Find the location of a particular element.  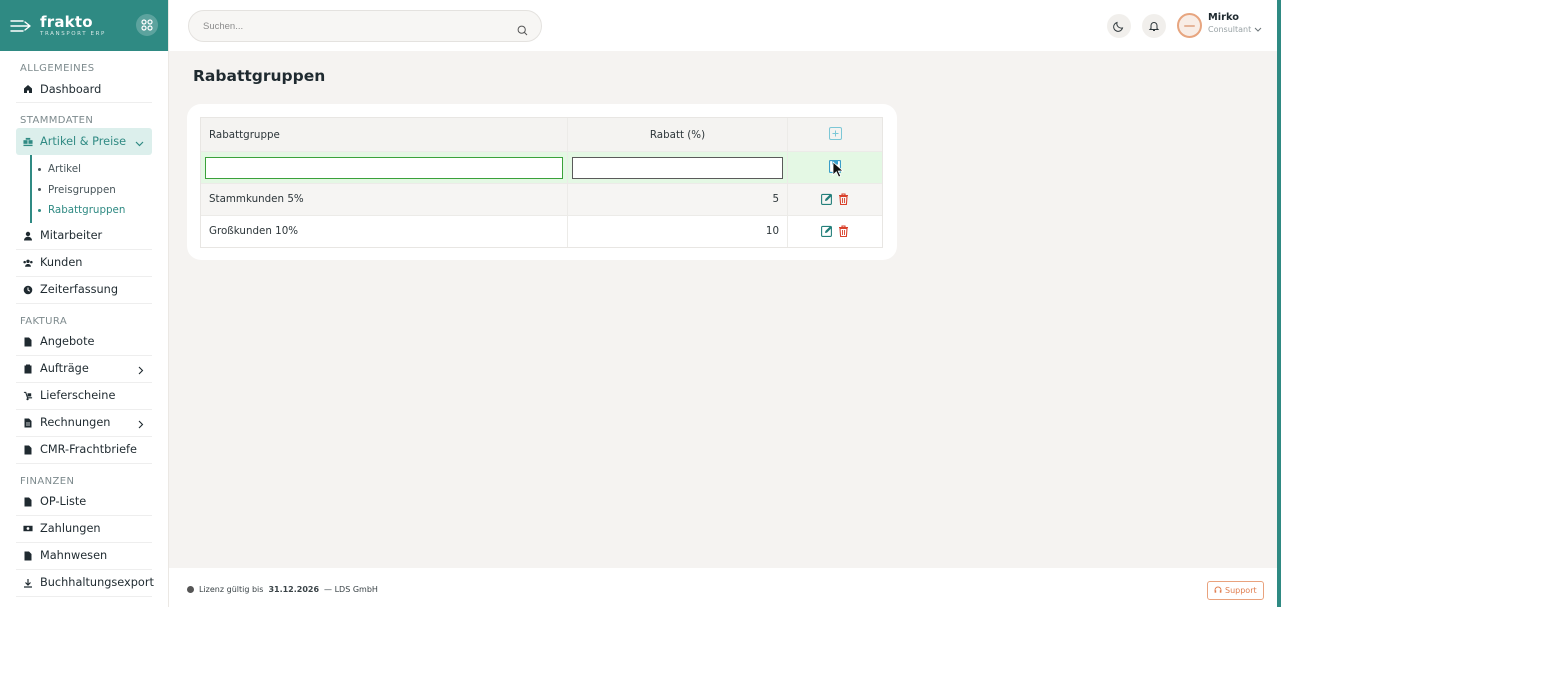

new-rabatt-input is located at coordinates (677, 167).